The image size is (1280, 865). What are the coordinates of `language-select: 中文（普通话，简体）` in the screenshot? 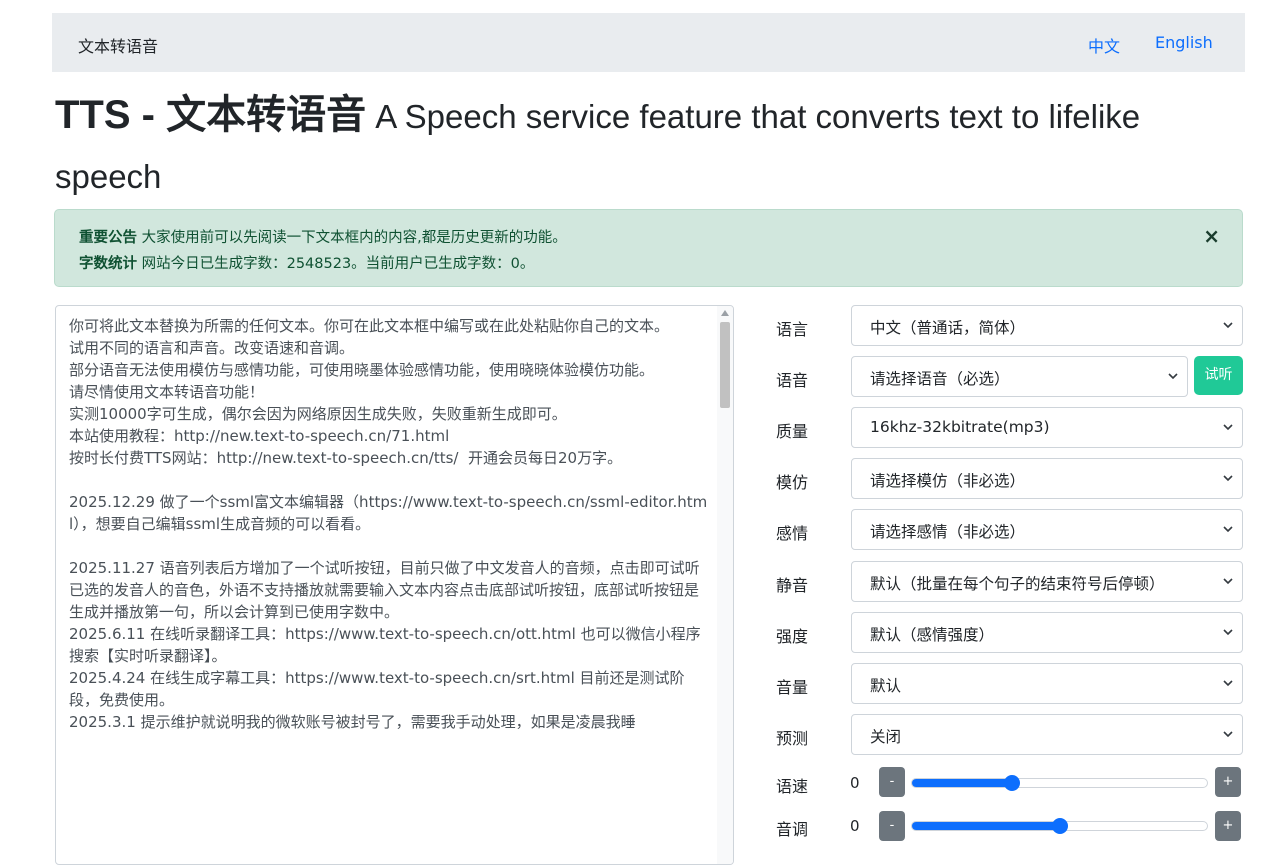 It's located at (1047, 325).